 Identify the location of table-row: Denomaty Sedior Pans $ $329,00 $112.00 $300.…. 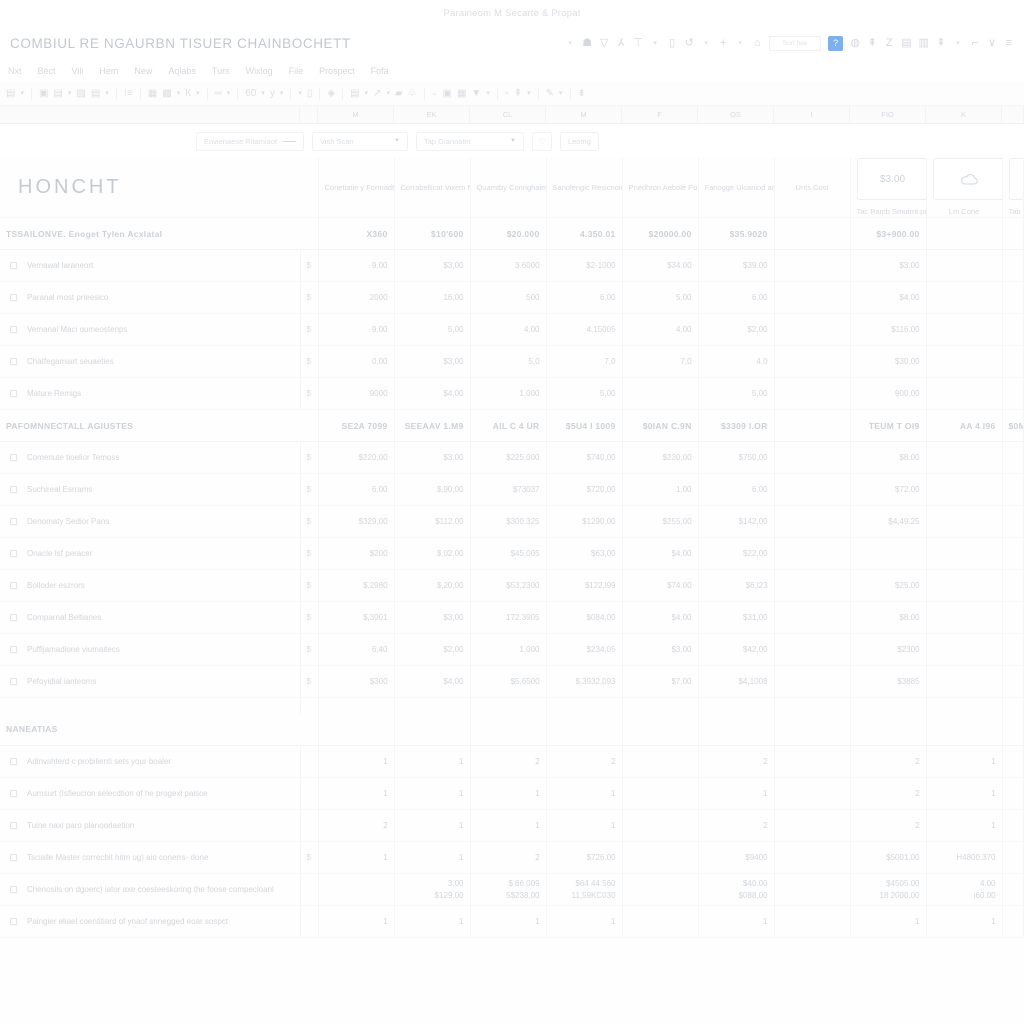
(512, 521).